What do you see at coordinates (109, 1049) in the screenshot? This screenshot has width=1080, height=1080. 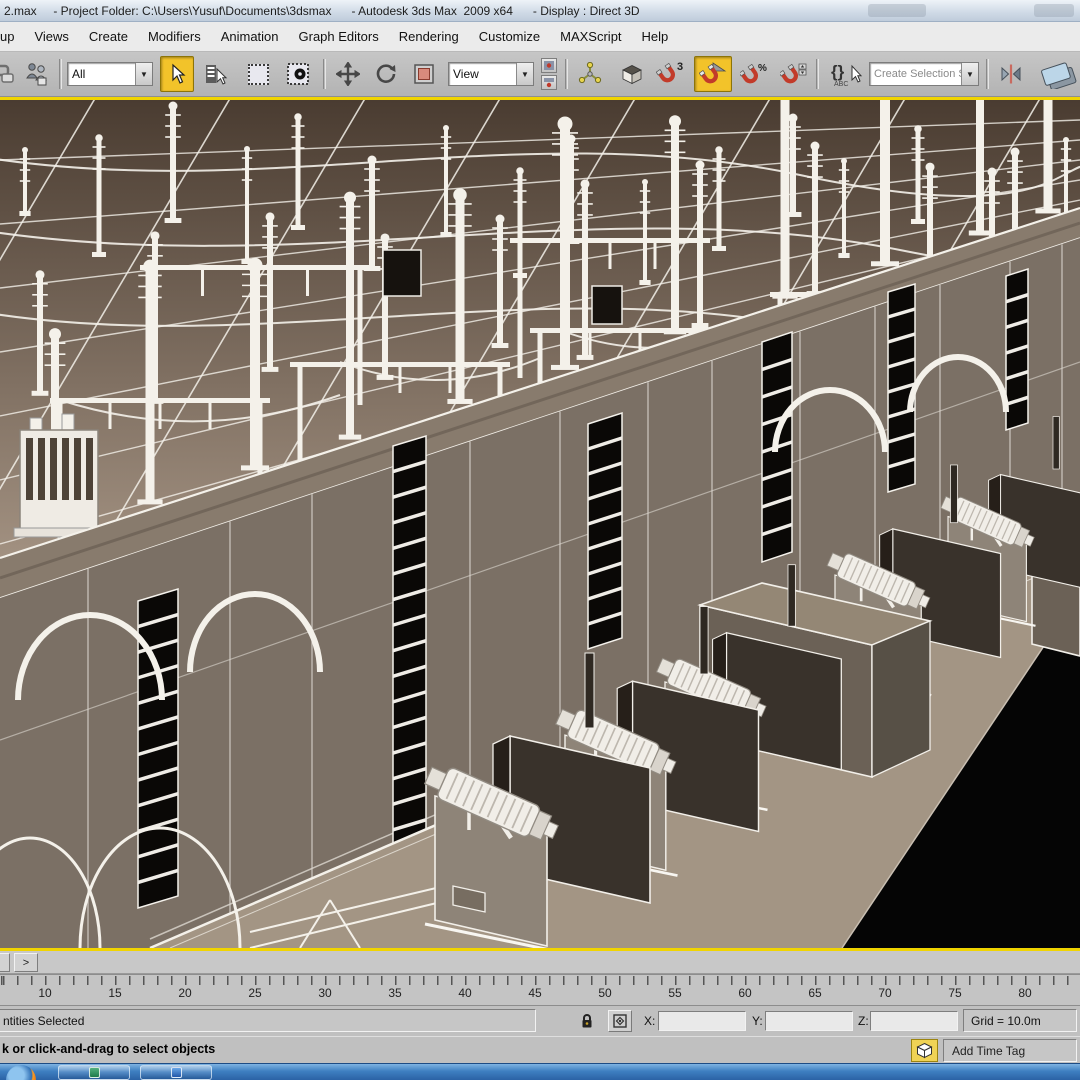 I see `prompt-message: k or click-and-drag to select objects` at bounding box center [109, 1049].